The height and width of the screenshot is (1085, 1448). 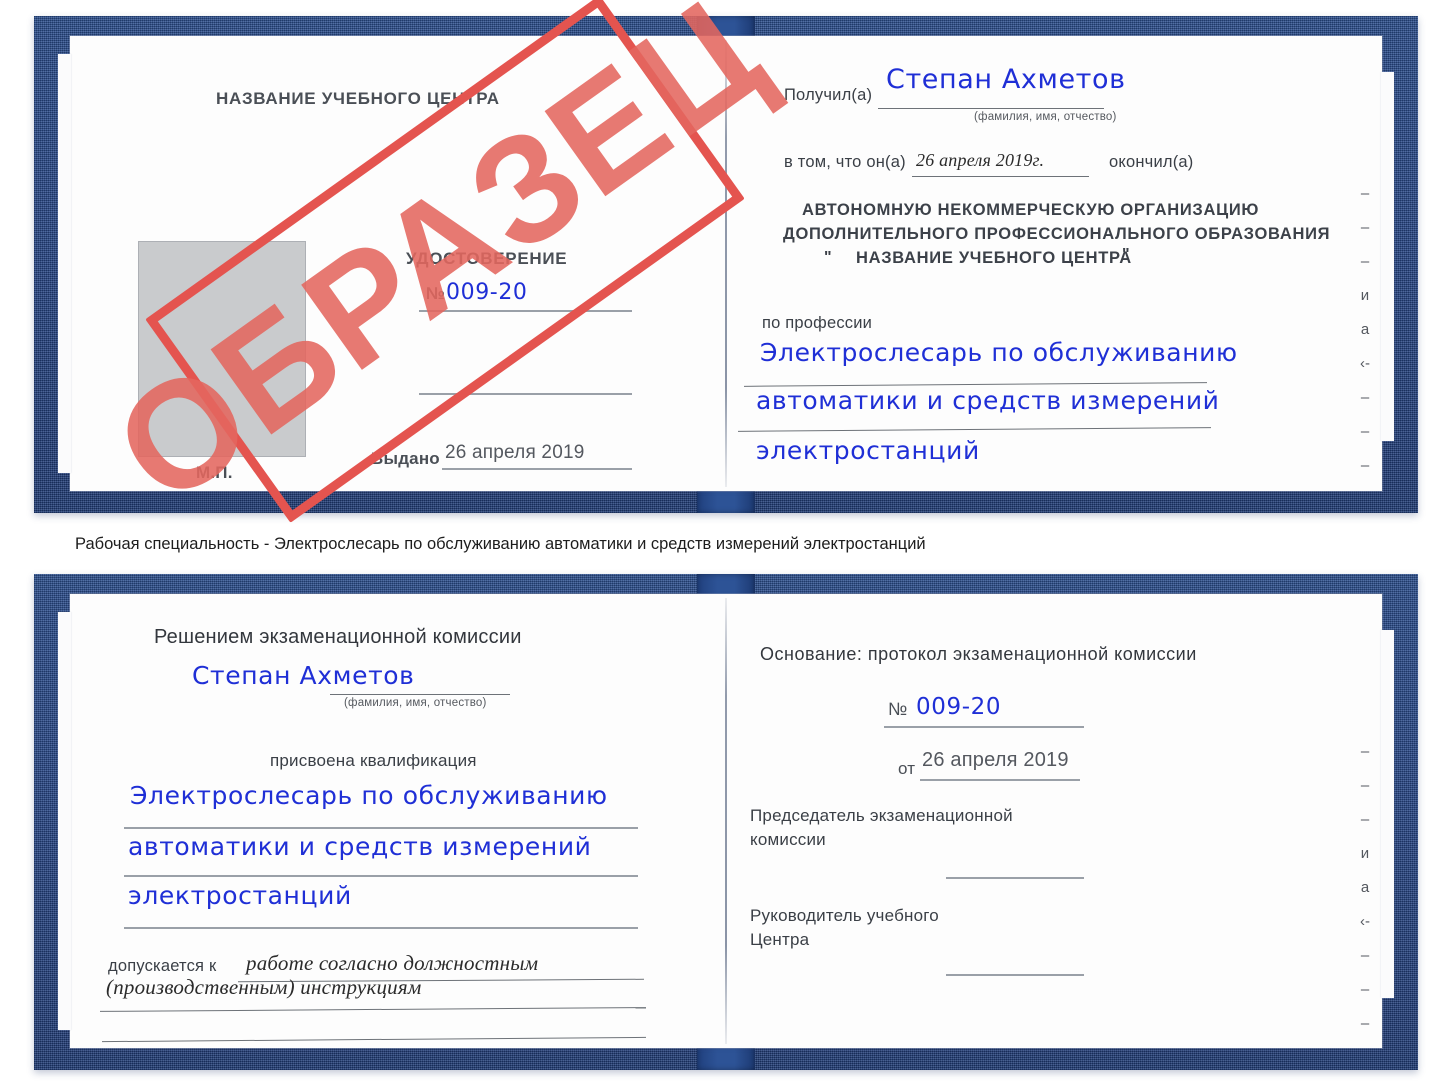 I want to click on protocol-number-rule, so click(x=984, y=727).